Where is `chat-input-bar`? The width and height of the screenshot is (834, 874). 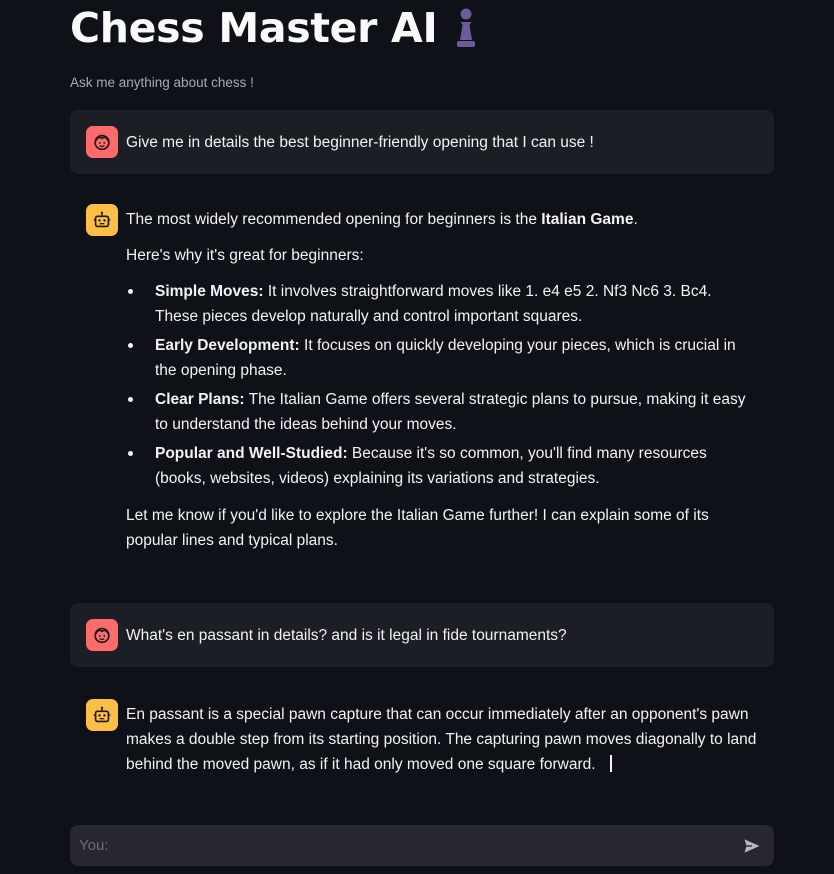
chat-input-bar is located at coordinates (422, 845).